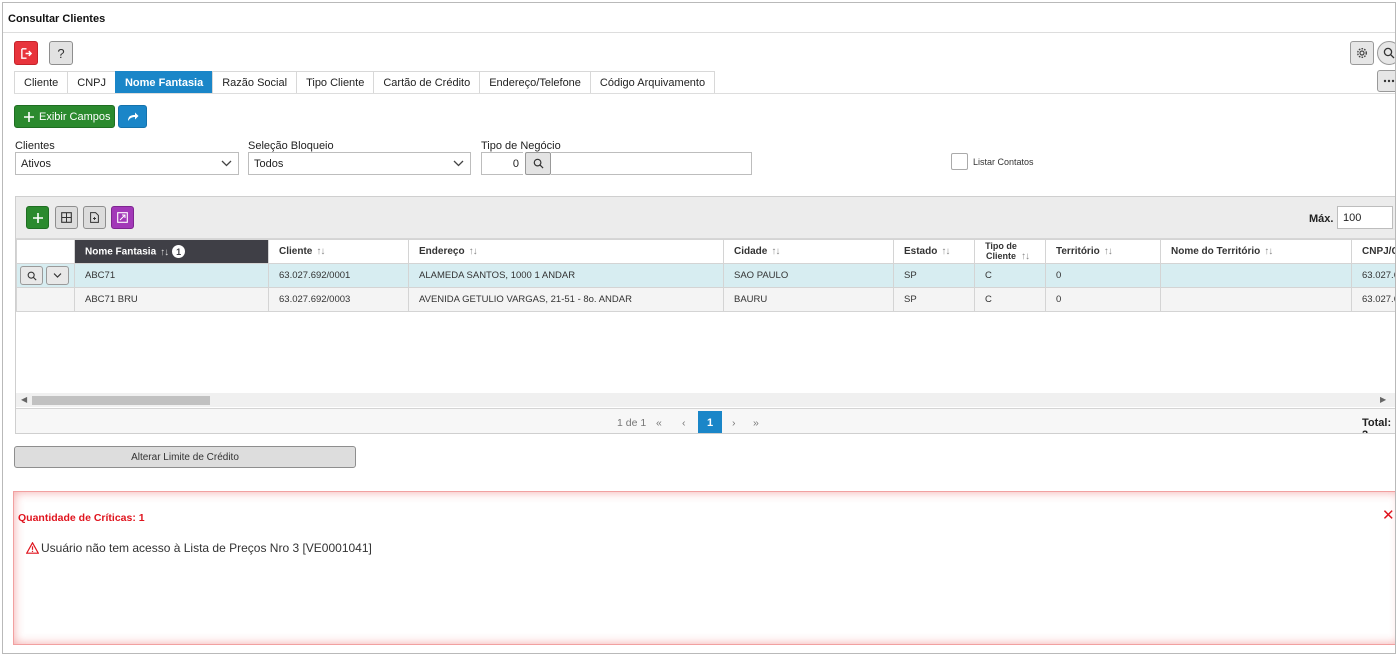  I want to click on horizontal-scrollbar: ◀ ▶, so click(705, 400).